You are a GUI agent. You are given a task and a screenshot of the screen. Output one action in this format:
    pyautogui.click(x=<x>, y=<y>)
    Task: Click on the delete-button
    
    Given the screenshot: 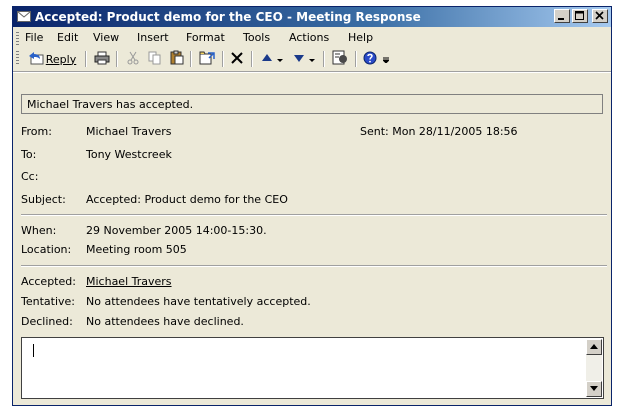 What is the action you would take?
    pyautogui.click(x=237, y=59)
    